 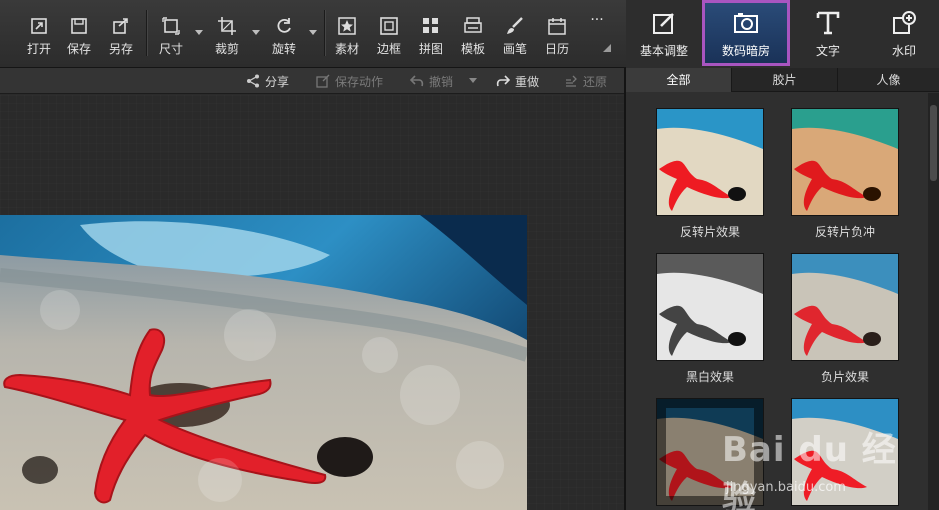 I want to click on brush-icon, so click(x=515, y=25).